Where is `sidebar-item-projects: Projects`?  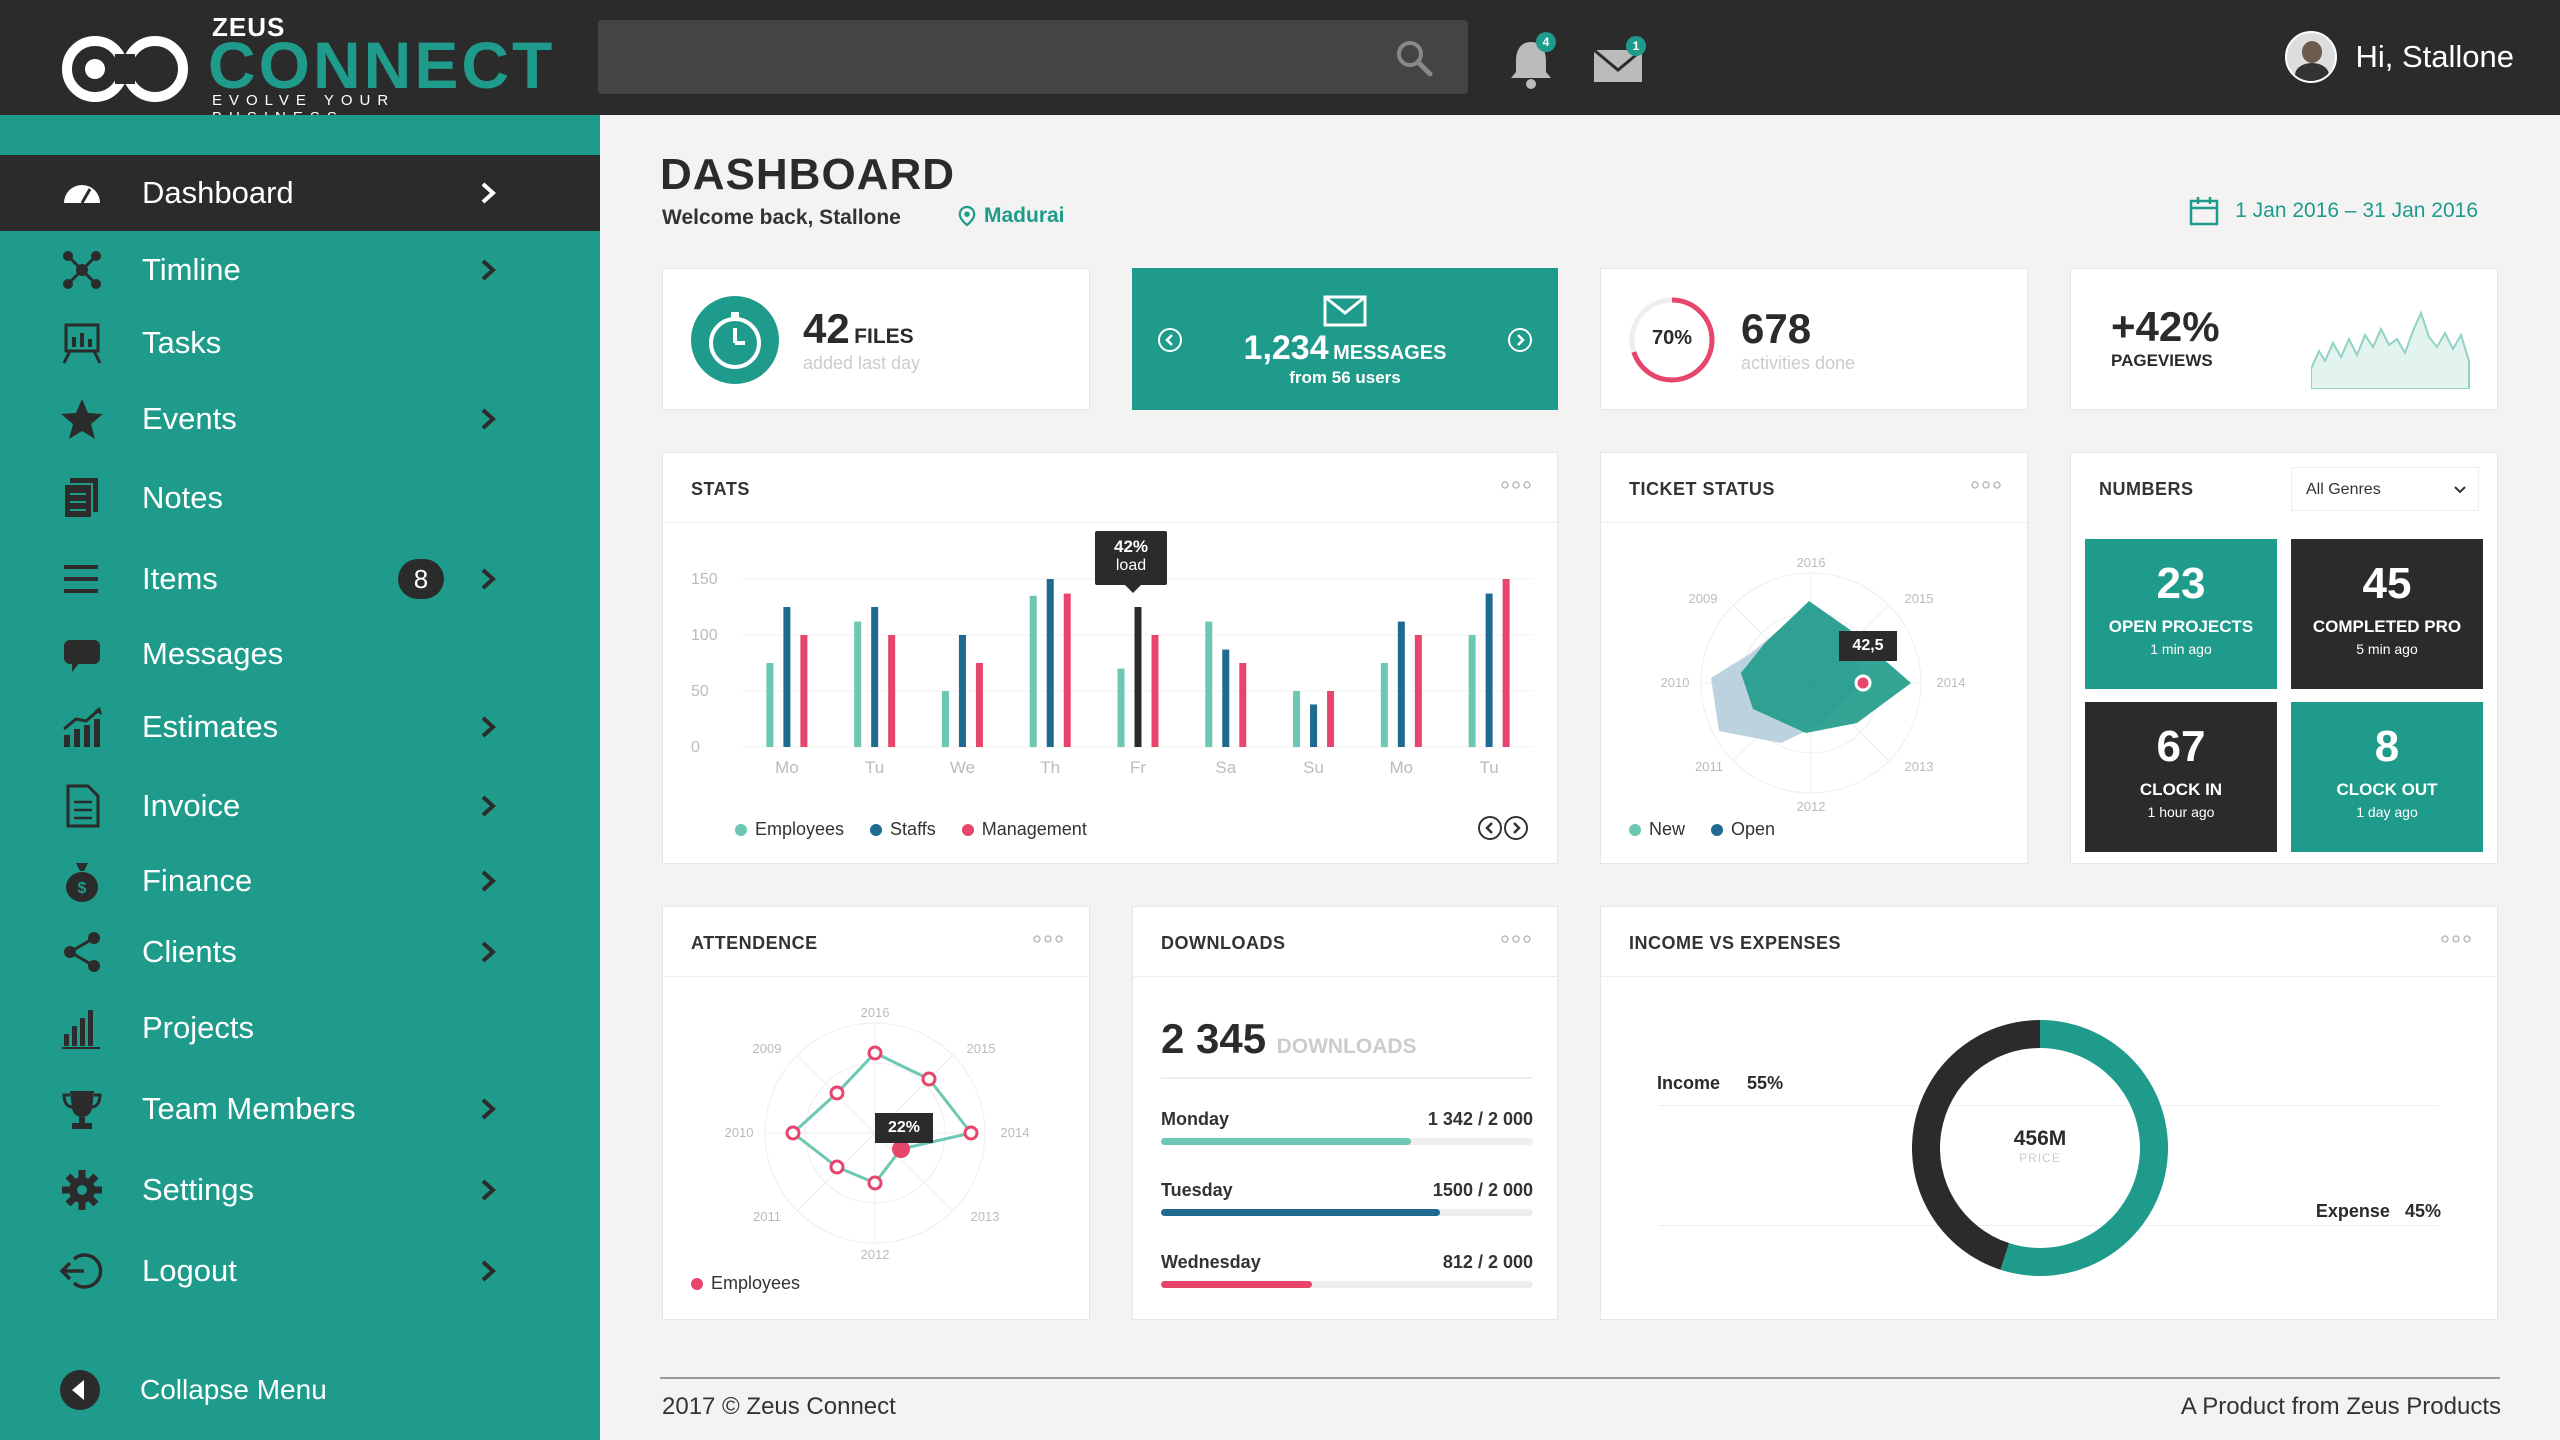
sidebar-item-projects: Projects is located at coordinates (300, 1028).